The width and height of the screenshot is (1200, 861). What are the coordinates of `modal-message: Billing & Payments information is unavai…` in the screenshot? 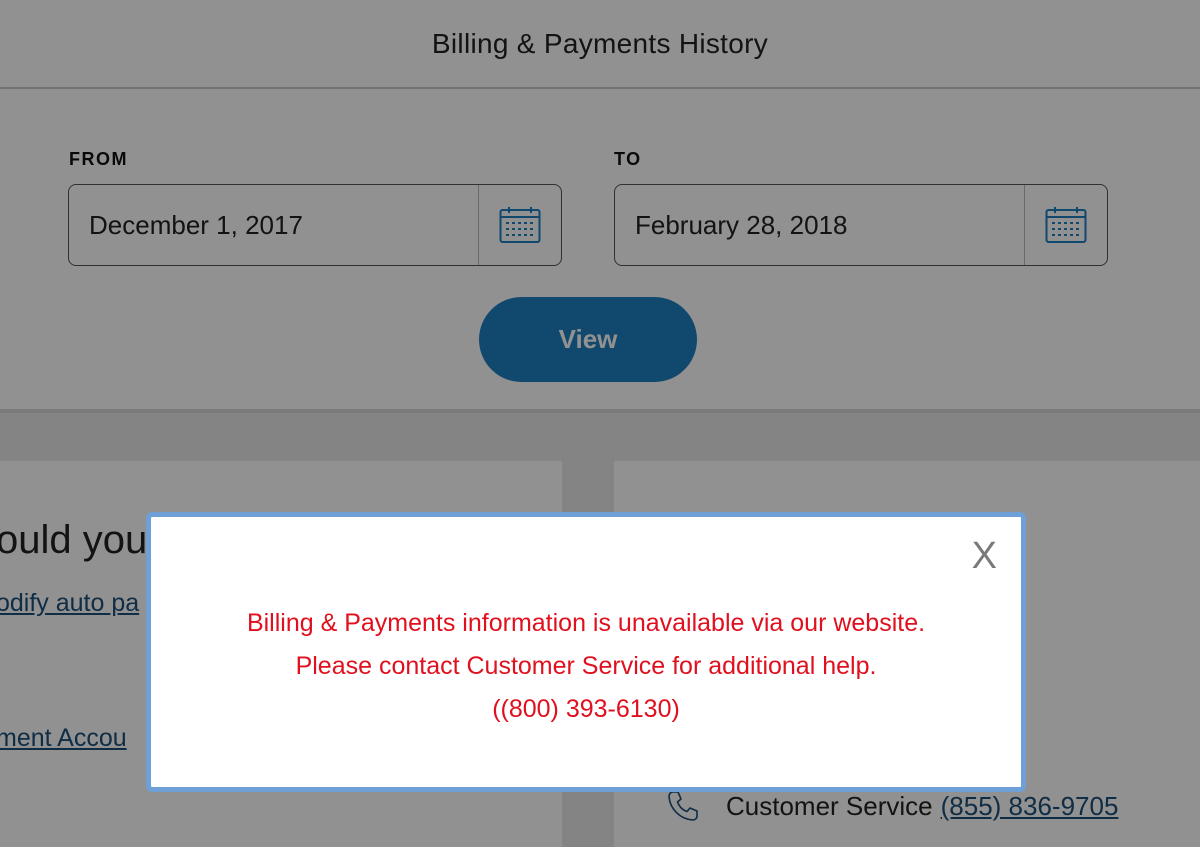 It's located at (586, 666).